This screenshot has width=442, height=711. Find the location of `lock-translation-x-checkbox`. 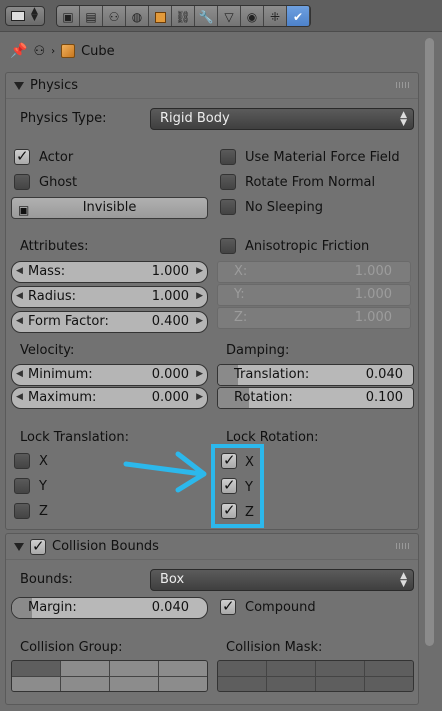

lock-translation-x-checkbox is located at coordinates (22, 461).